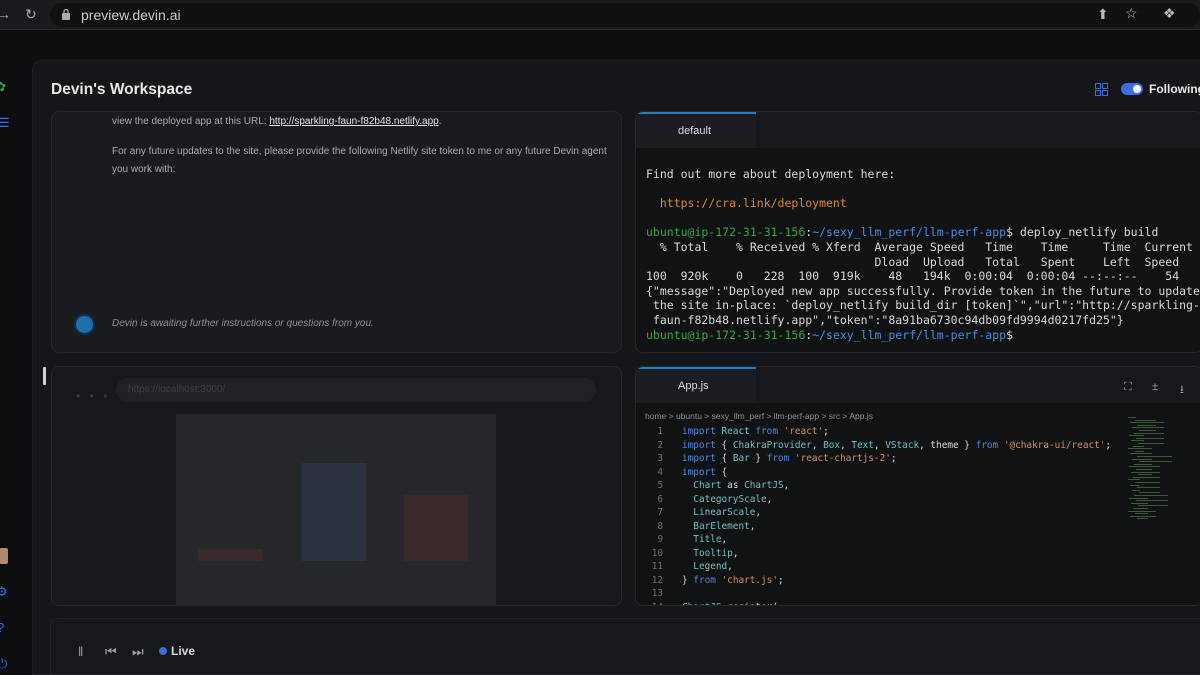 The image size is (1200, 675). What do you see at coordinates (44, 376) in the screenshot?
I see `panel-resize-handle` at bounding box center [44, 376].